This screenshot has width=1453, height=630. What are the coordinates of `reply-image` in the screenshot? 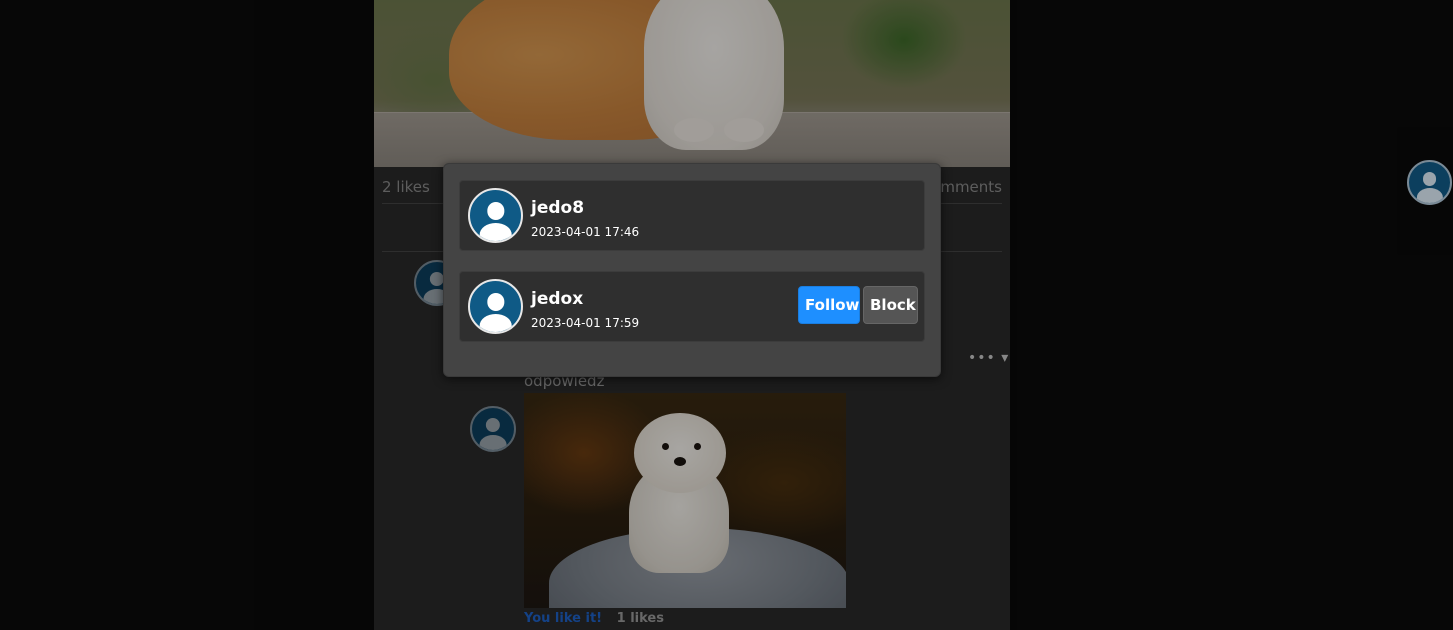 It's located at (685, 500).